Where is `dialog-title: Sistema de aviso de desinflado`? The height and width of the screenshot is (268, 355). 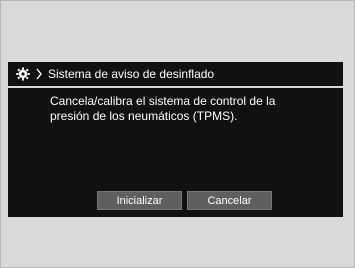
dialog-title: Sistema de aviso de desinflado is located at coordinates (131, 74).